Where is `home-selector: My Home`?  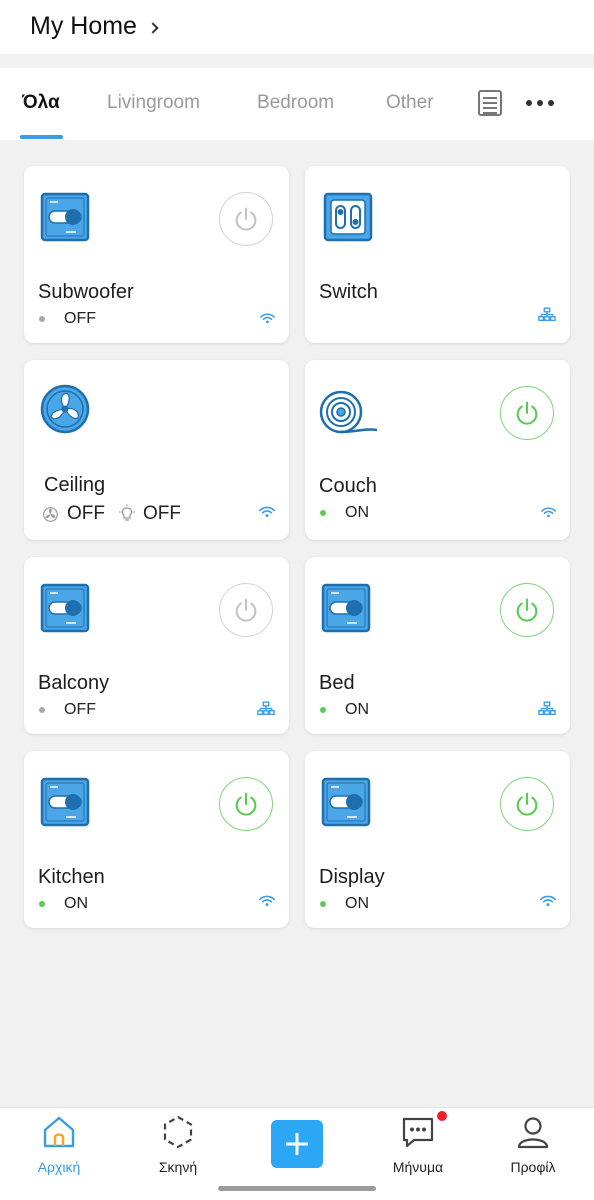 home-selector: My Home is located at coordinates (94, 26).